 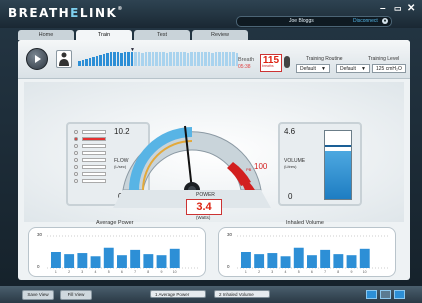 I want to click on grid-view-icon, so click(x=371, y=294).